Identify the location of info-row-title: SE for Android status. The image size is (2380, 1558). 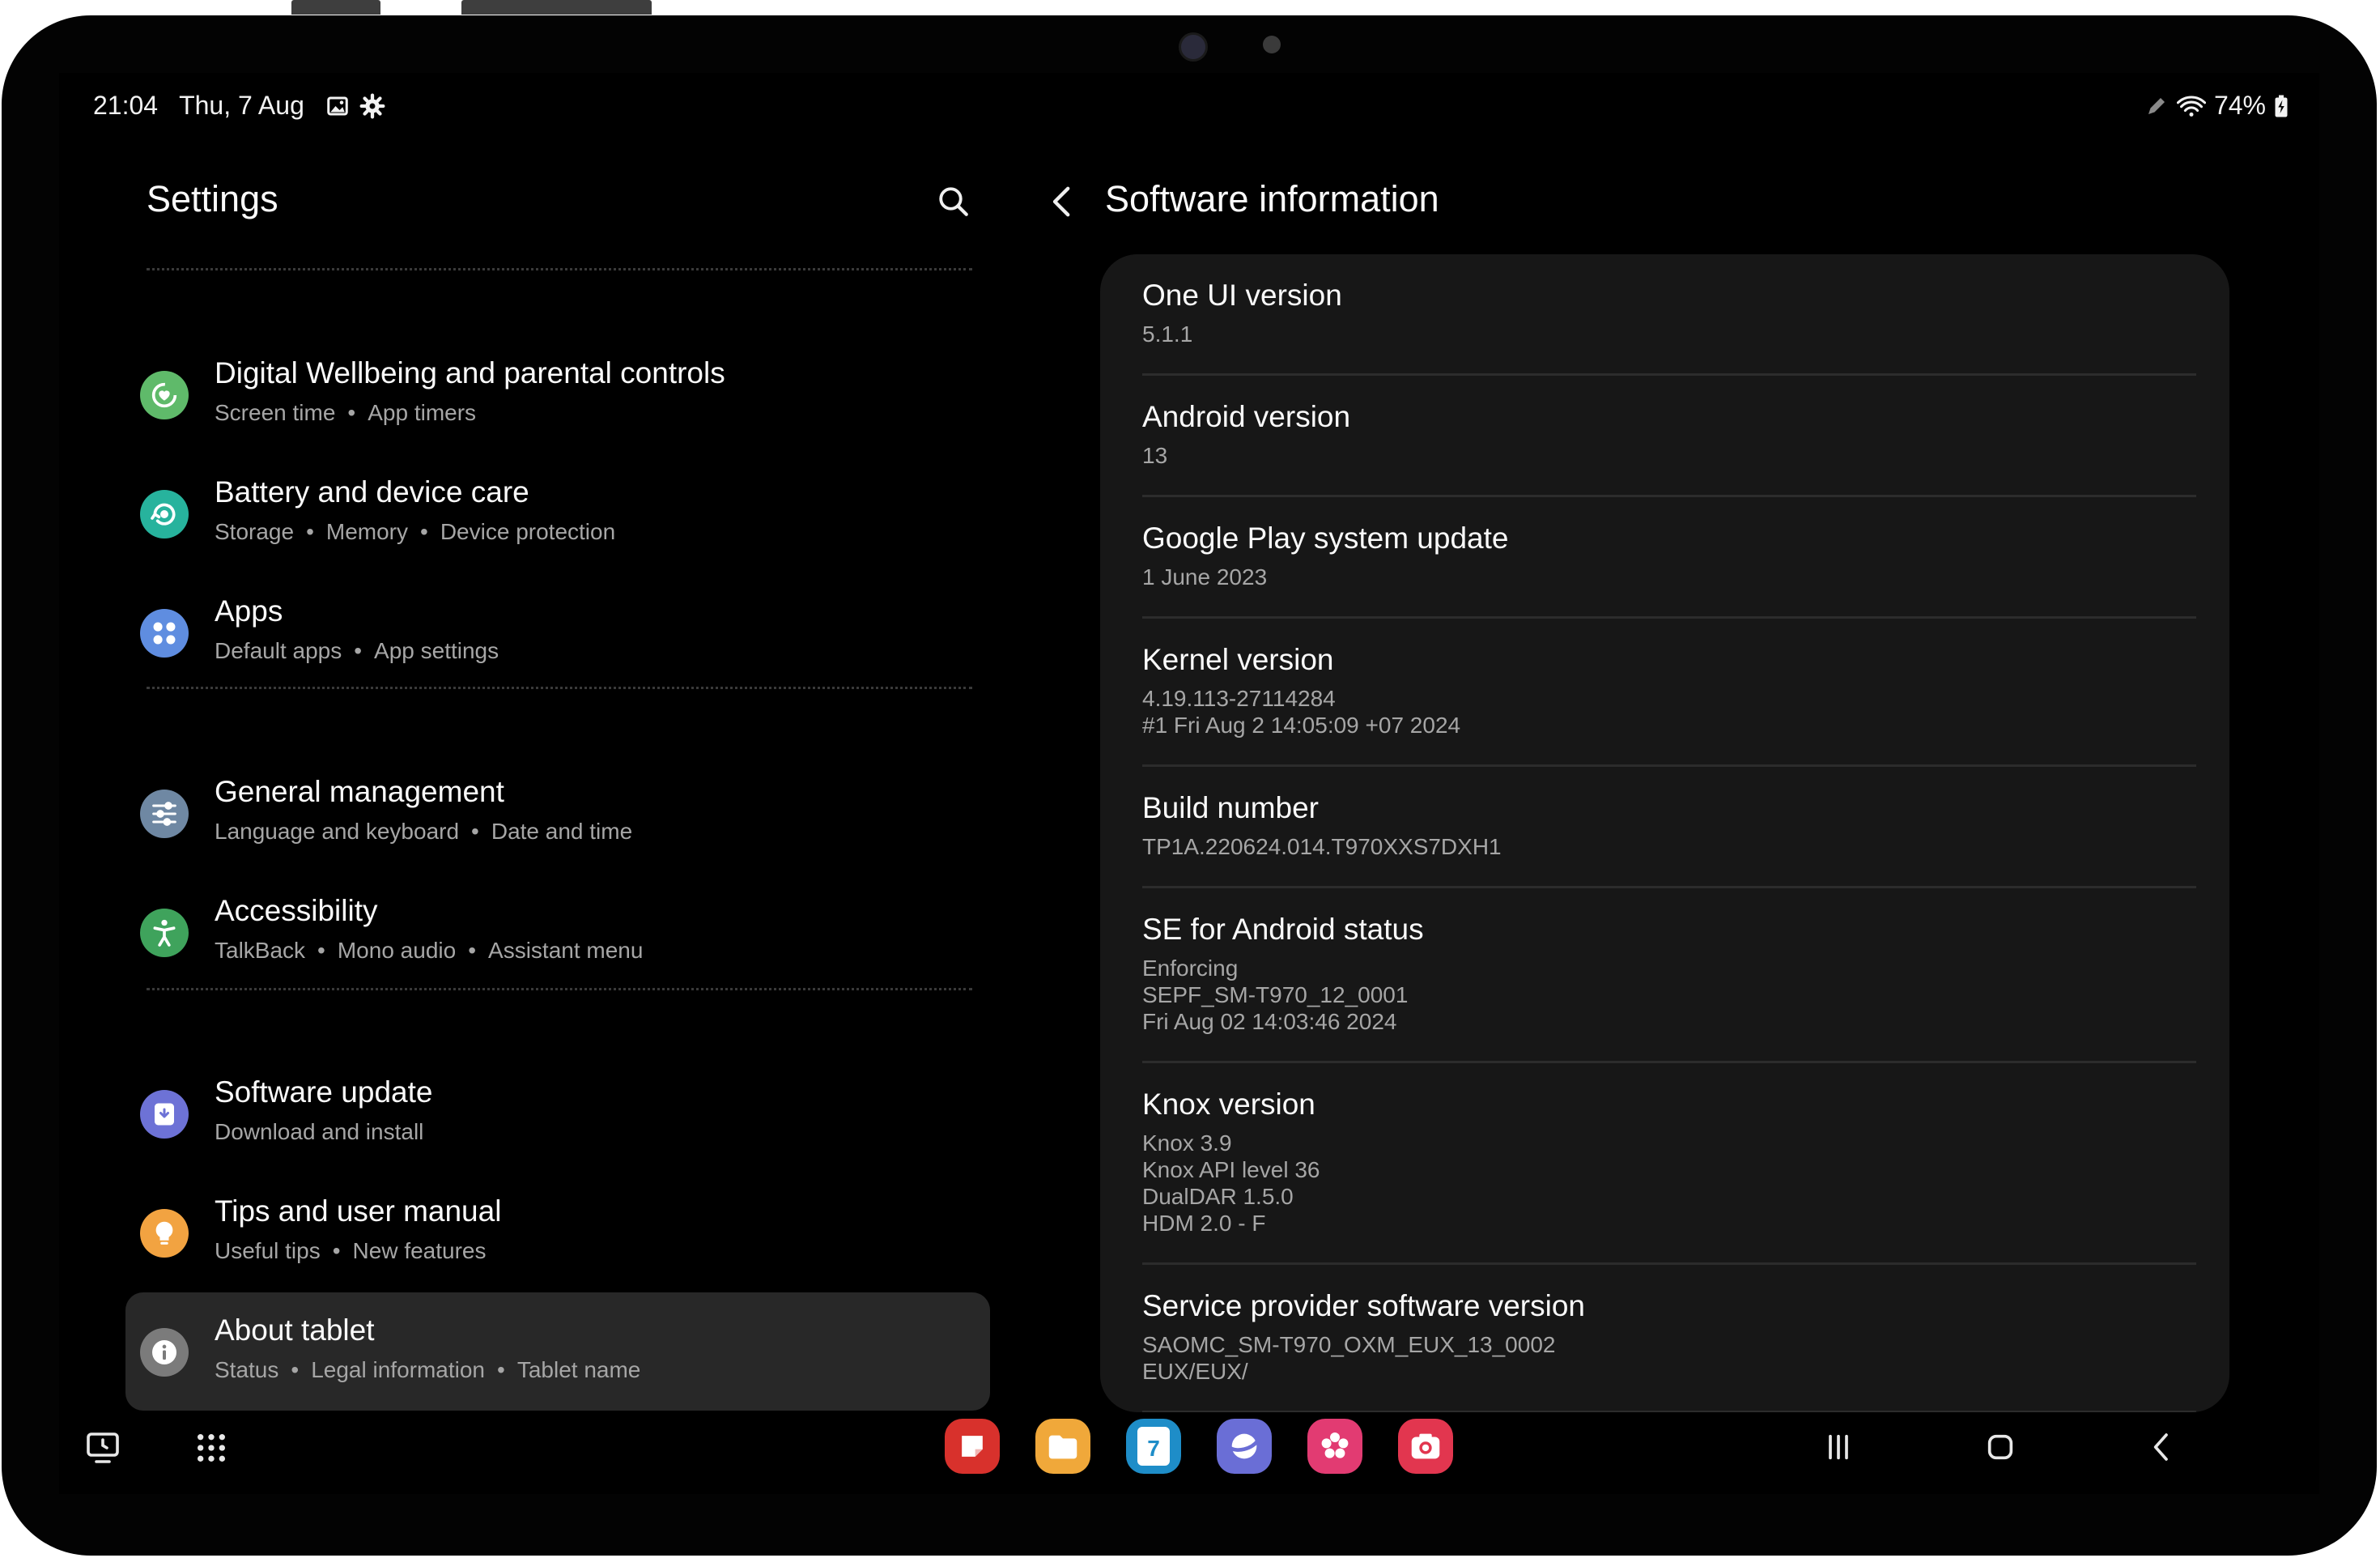
(1283, 929).